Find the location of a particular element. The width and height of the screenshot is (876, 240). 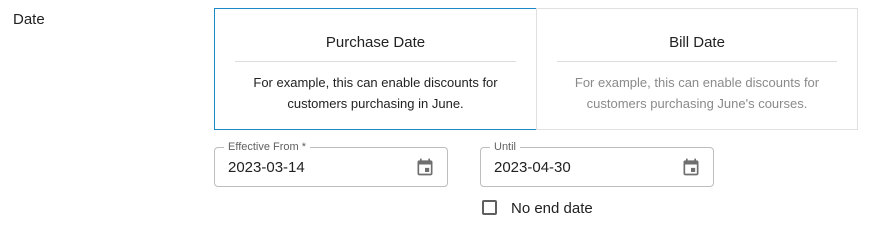

until-field: Until 2023-04-30 is located at coordinates (597, 163).